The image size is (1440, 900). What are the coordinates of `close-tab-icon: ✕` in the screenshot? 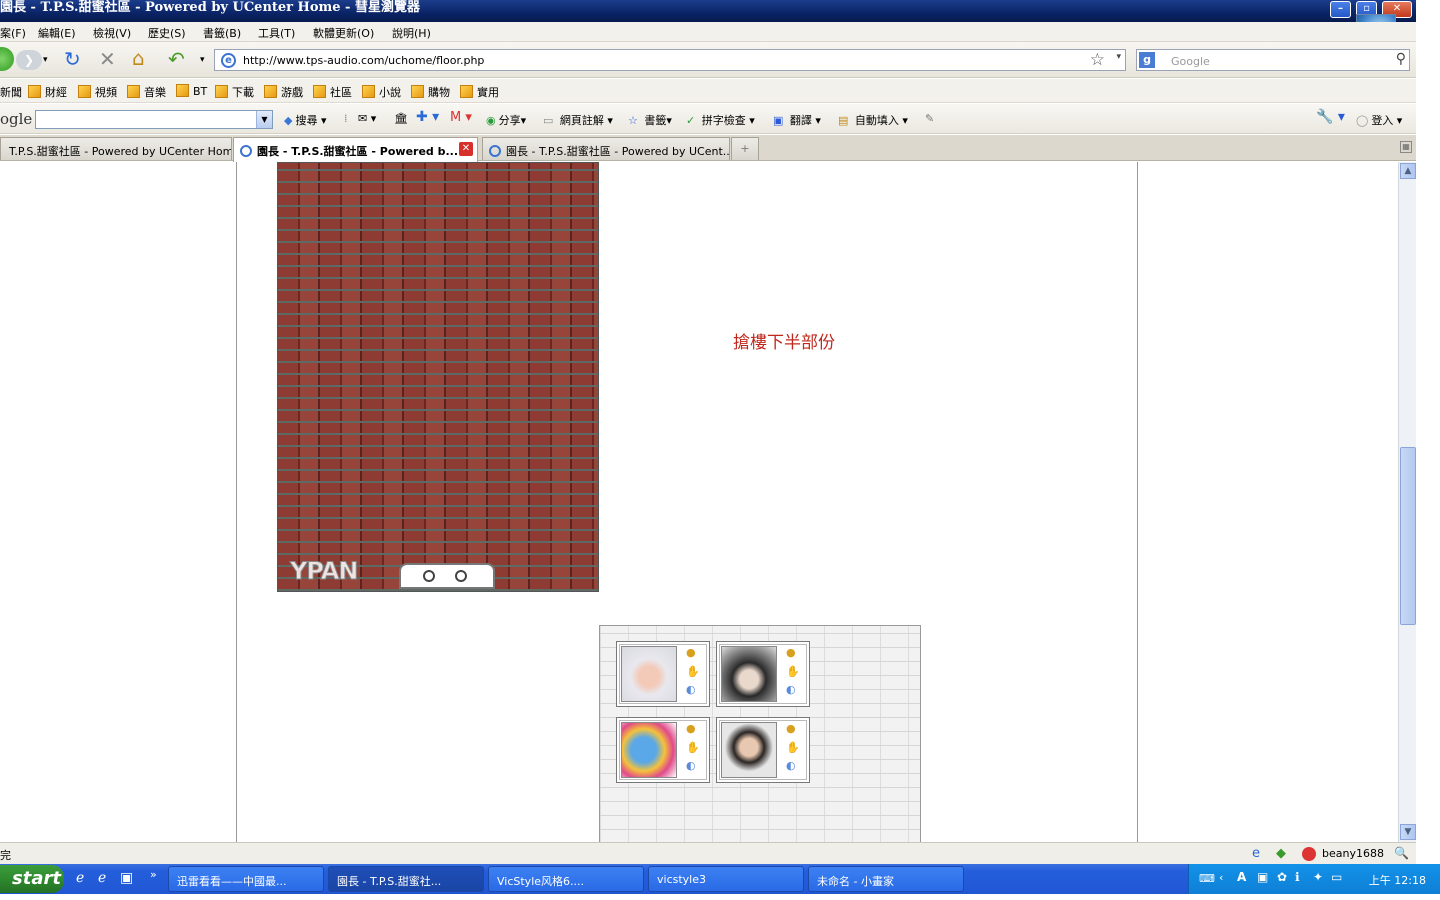 It's located at (466, 149).